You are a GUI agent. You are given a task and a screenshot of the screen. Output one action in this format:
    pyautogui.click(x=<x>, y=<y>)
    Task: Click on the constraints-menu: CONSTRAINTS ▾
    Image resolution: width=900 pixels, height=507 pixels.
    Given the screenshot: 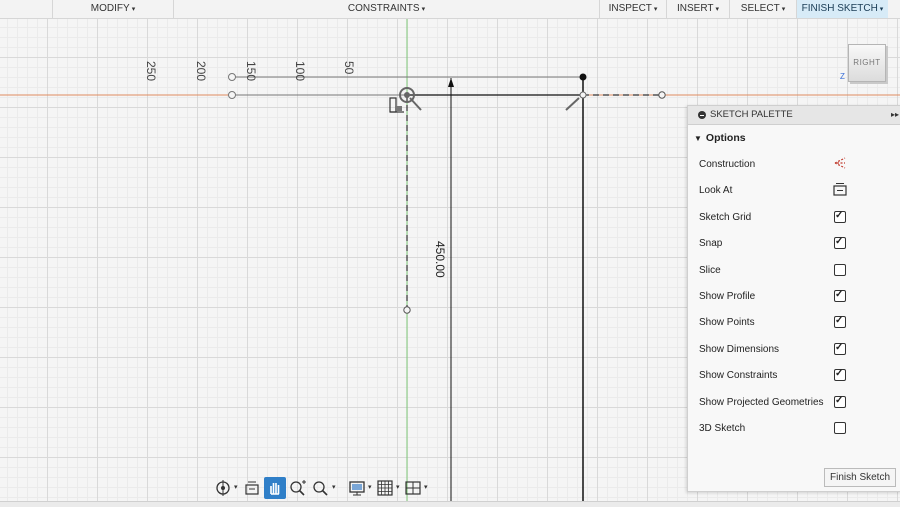 What is the action you would take?
    pyautogui.click(x=386, y=9)
    